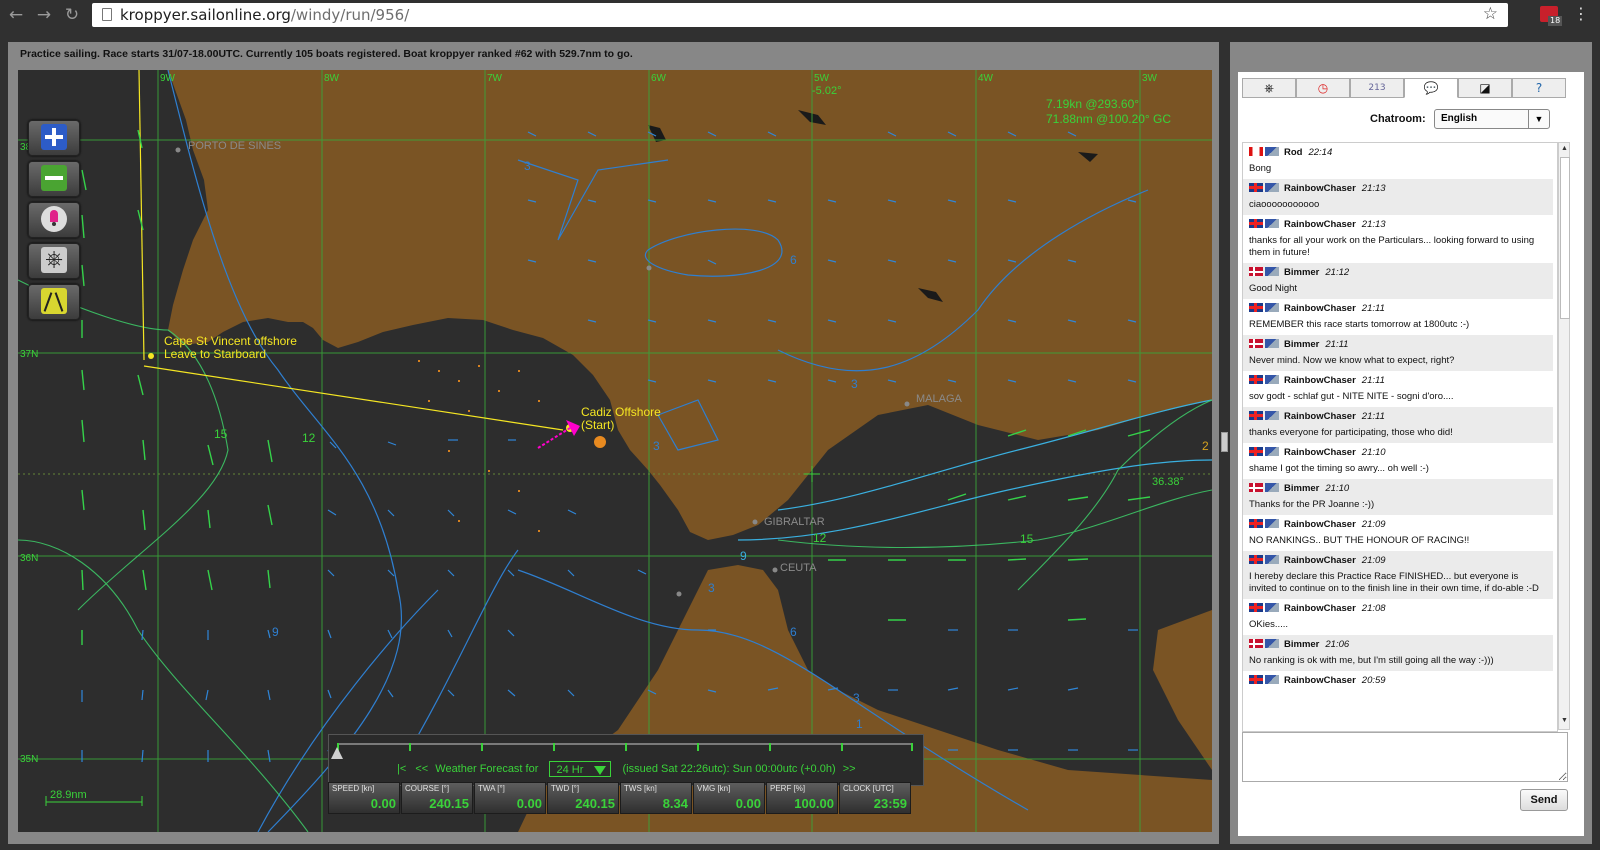  Describe the element at coordinates (16, 15) in the screenshot. I see `back-icon: ←` at that location.